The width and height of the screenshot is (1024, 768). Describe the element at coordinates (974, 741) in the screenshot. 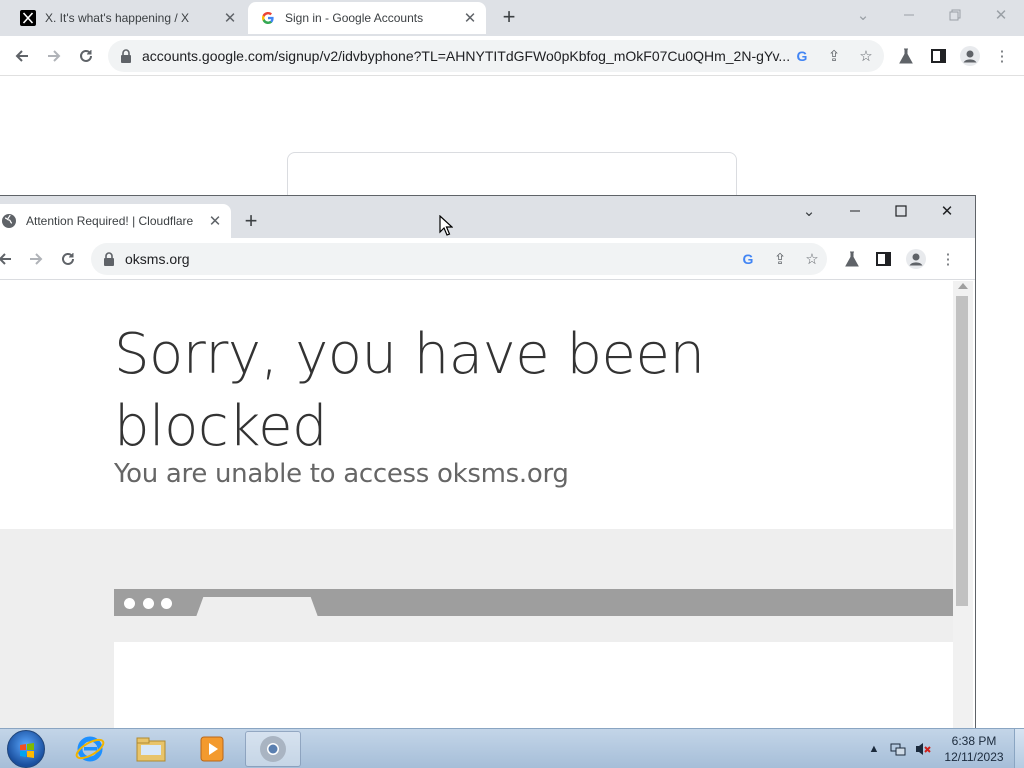

I see `clock-time: 6:38 PM` at that location.